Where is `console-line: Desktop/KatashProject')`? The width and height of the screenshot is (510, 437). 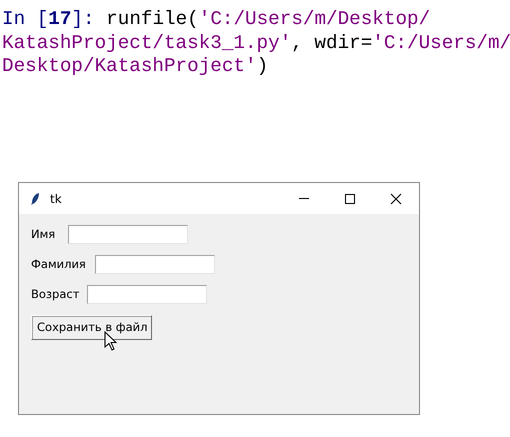
console-line: Desktop/KatashProject') is located at coordinates (135, 66).